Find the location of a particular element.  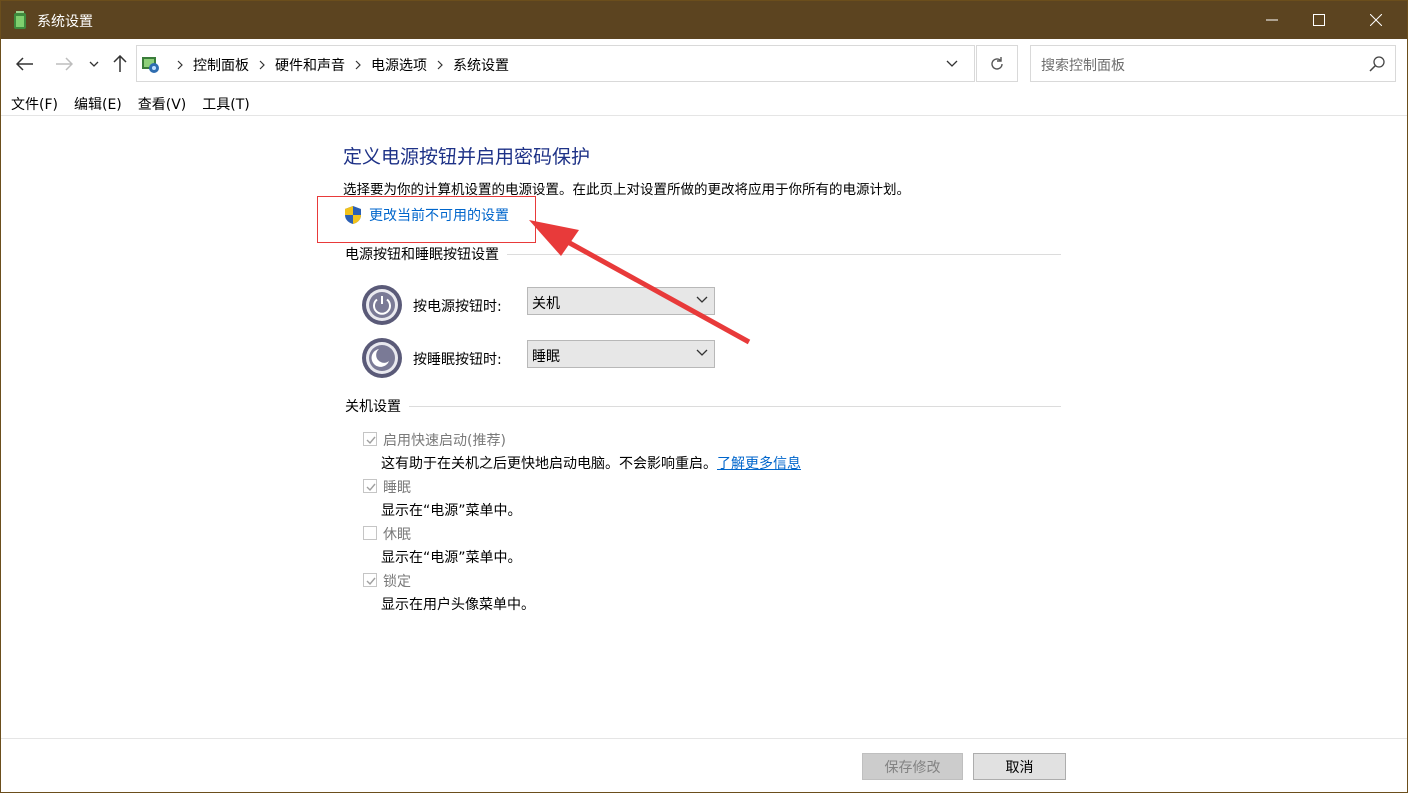

search-placeholder: 搜索控制面板 is located at coordinates (1083, 66).